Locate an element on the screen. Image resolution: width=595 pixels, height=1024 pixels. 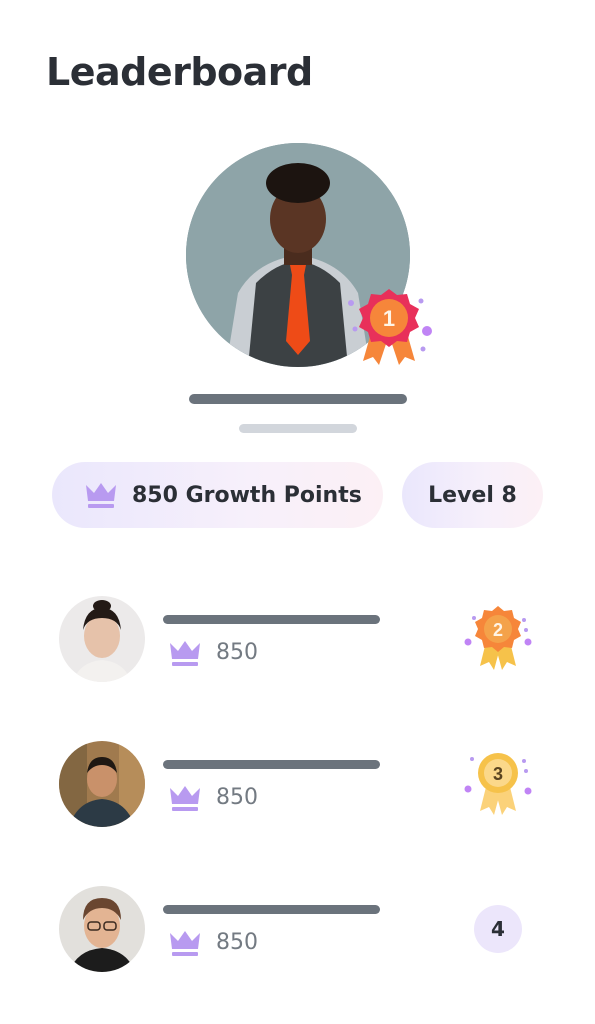
first-place-ribbon-medal-icon: 1 is located at coordinates (390, 327).